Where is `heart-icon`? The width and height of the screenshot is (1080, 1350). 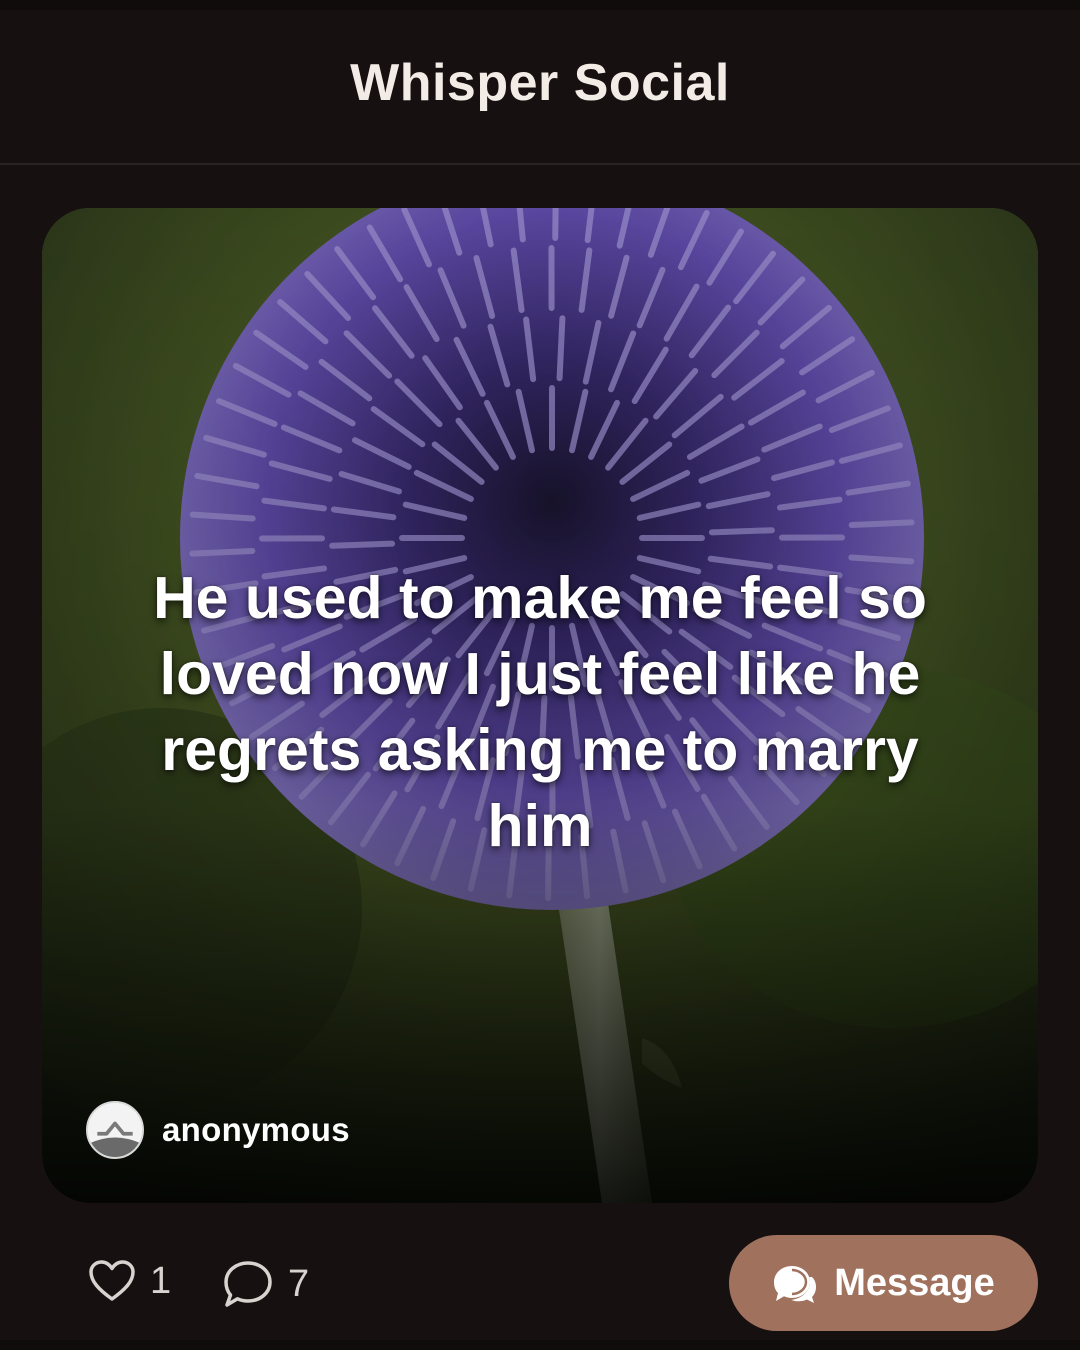
heart-icon is located at coordinates (112, 1280).